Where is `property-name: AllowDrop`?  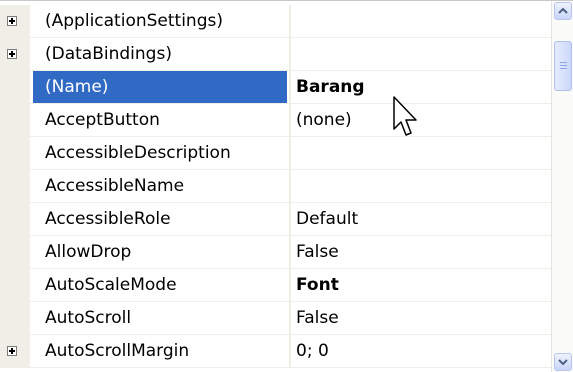
property-name: AllowDrop is located at coordinates (88, 252).